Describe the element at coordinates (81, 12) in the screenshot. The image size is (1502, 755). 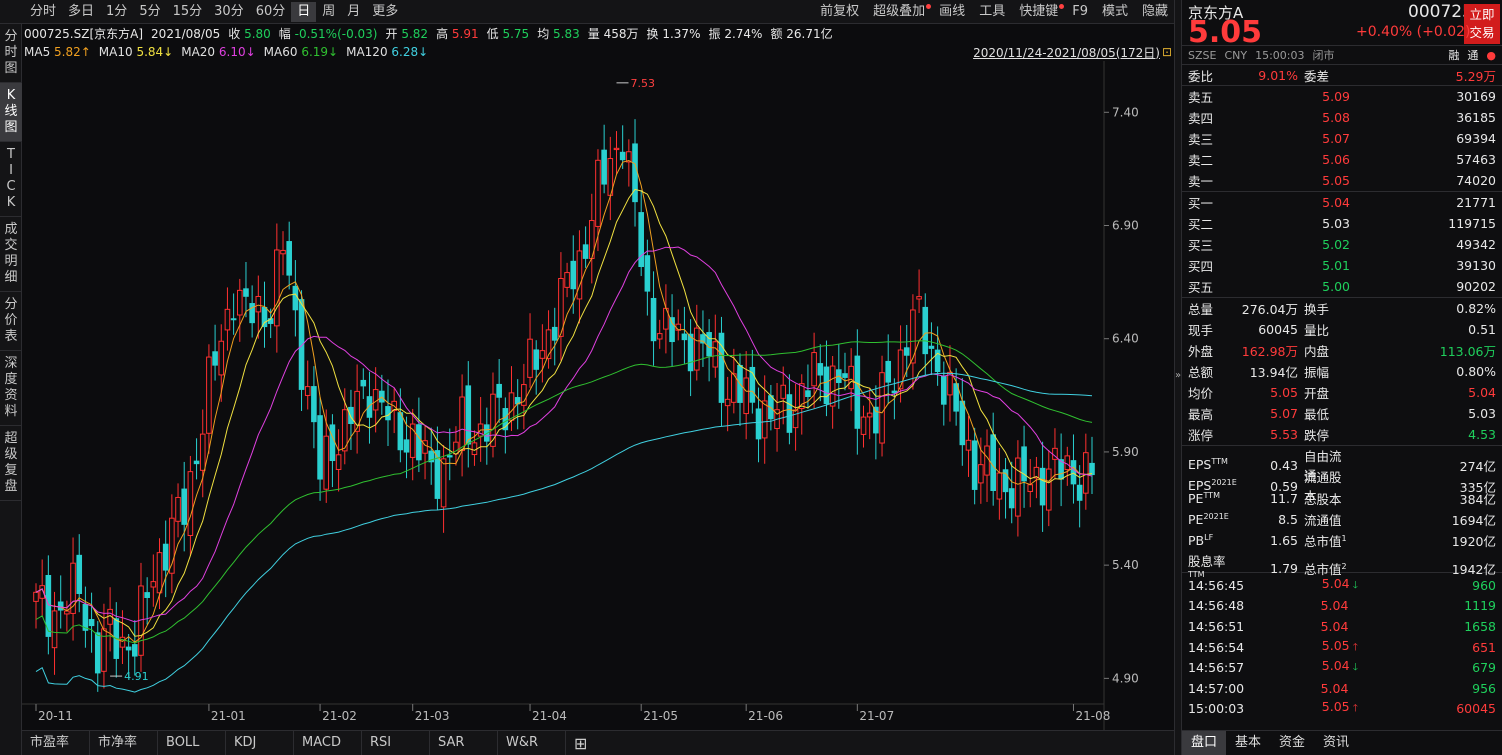
I see `timeframe-1: 多日` at that location.